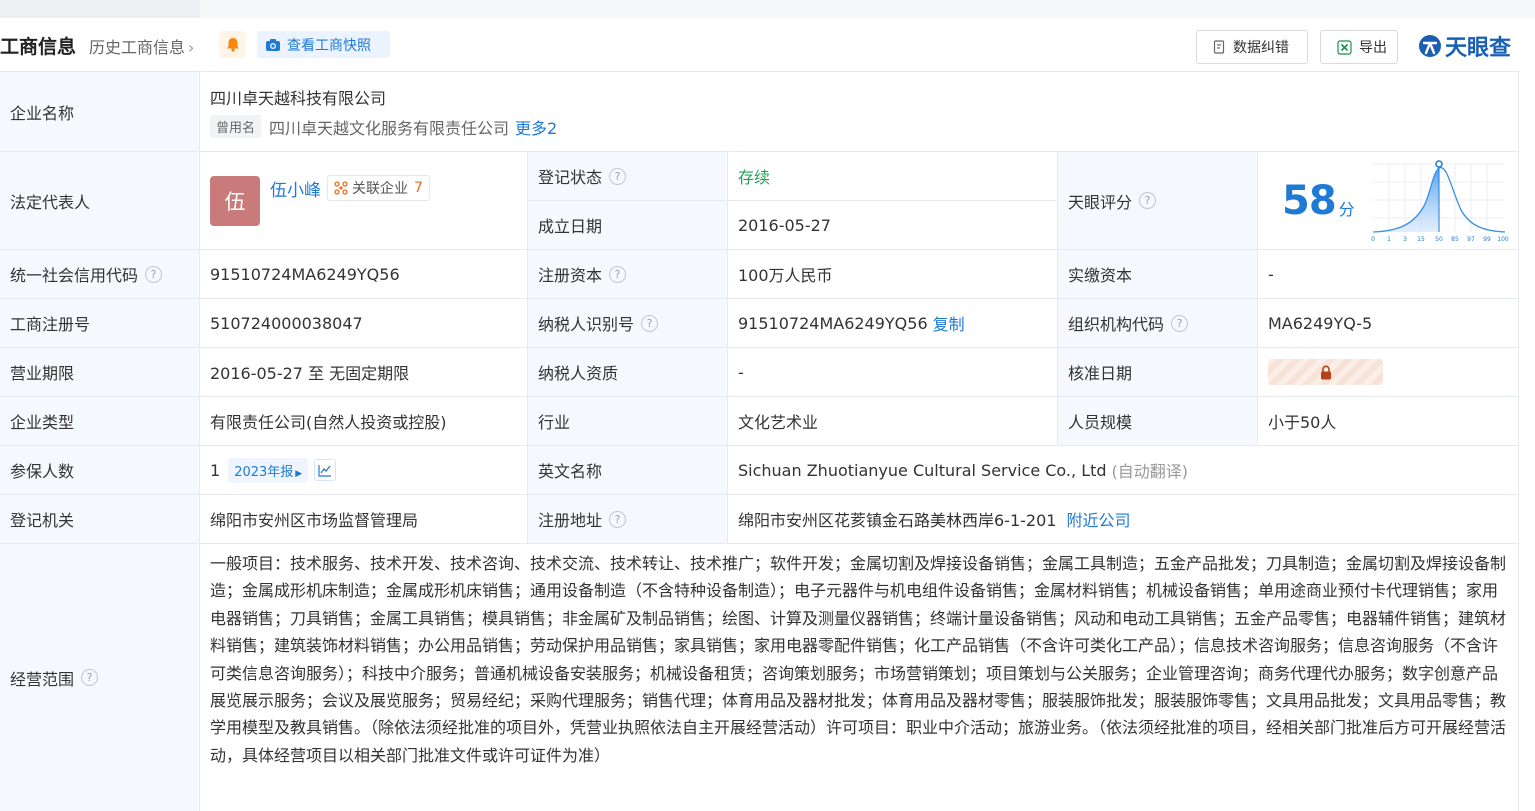  What do you see at coordinates (897, 520) in the screenshot?
I see `address-value: 绵阳市安州区花荄镇金石路美林西岸6-1-201` at bounding box center [897, 520].